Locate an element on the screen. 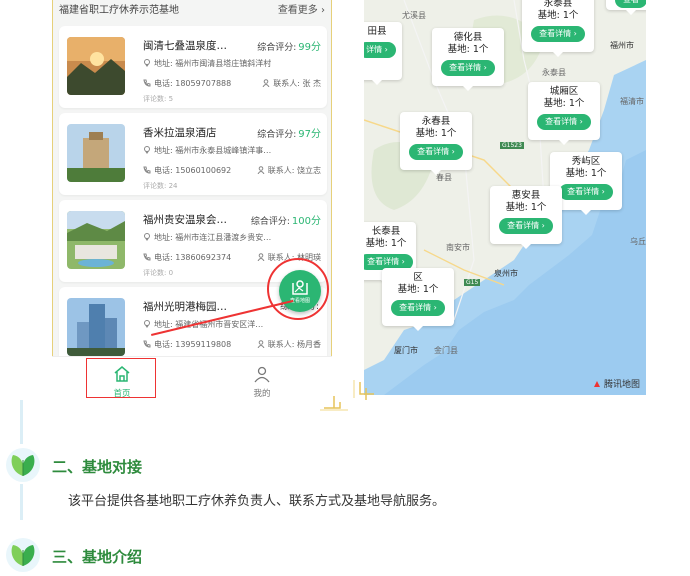 The height and width of the screenshot is (576, 690). see-more-link: 查看更多 › is located at coordinates (301, 8).